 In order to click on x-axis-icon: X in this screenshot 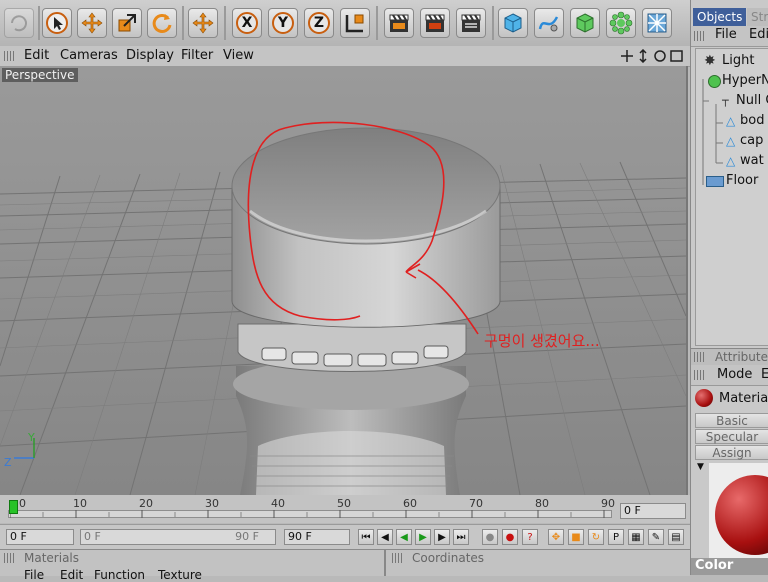, I will do `click(247, 23)`.